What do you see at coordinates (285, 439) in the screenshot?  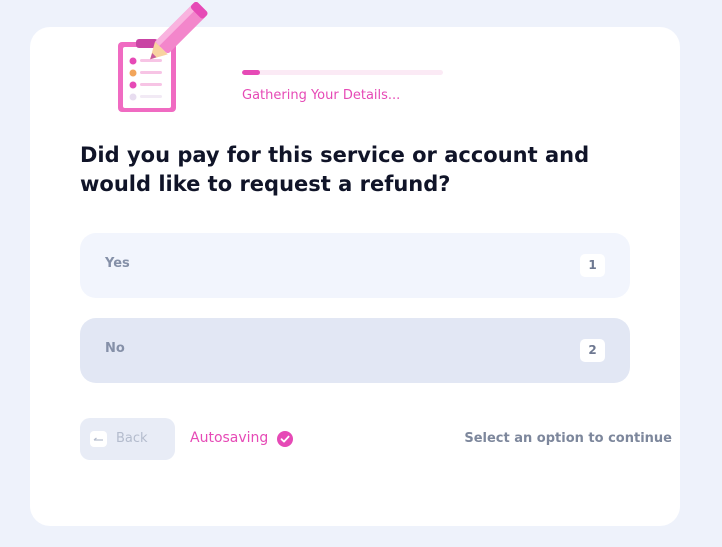 I see `check-circle-icon` at bounding box center [285, 439].